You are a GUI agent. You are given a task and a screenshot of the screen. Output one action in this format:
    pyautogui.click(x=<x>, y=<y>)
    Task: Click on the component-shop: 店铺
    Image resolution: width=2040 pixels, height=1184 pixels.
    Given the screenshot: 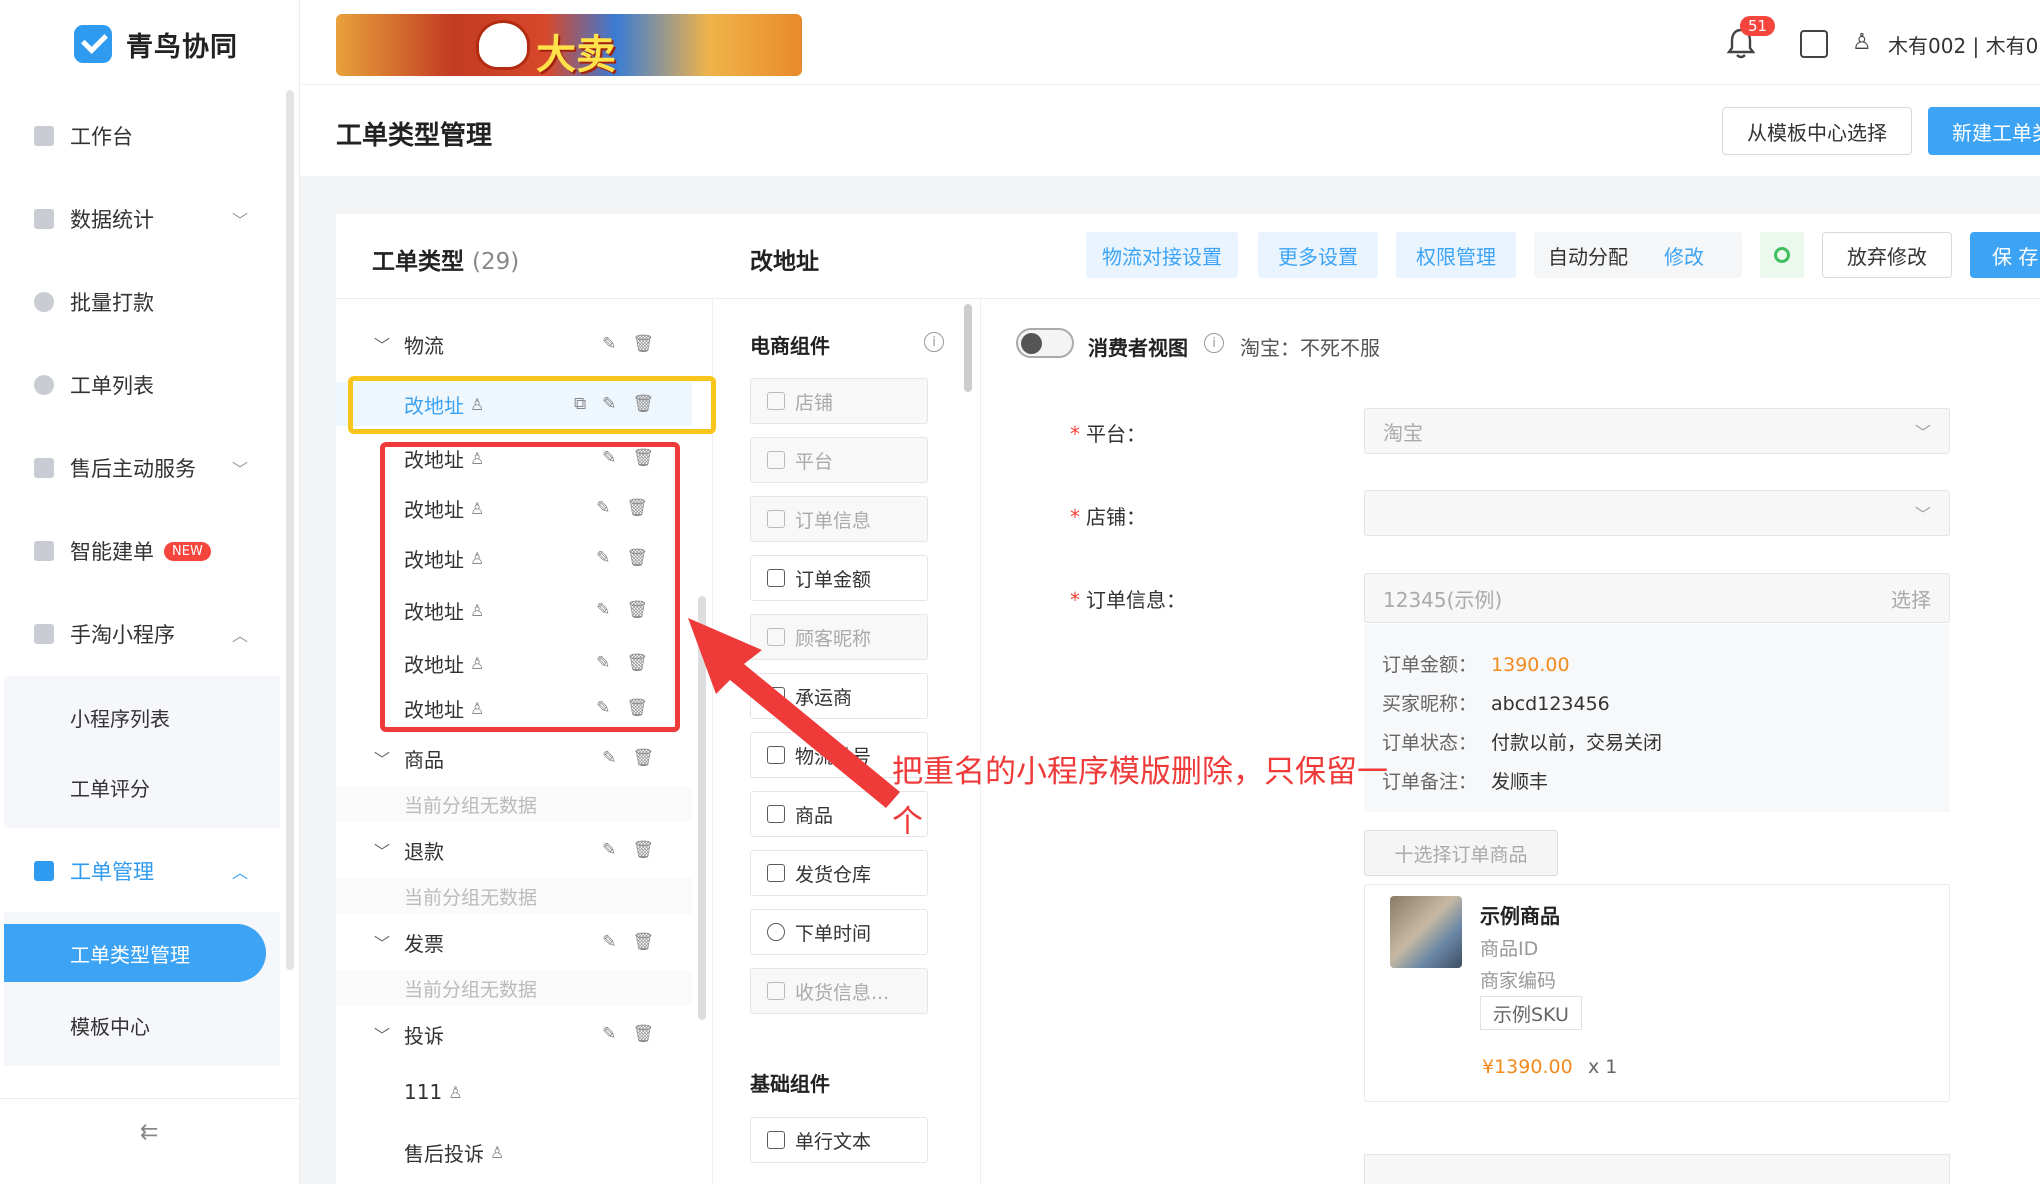 What is the action you would take?
    pyautogui.click(x=839, y=401)
    